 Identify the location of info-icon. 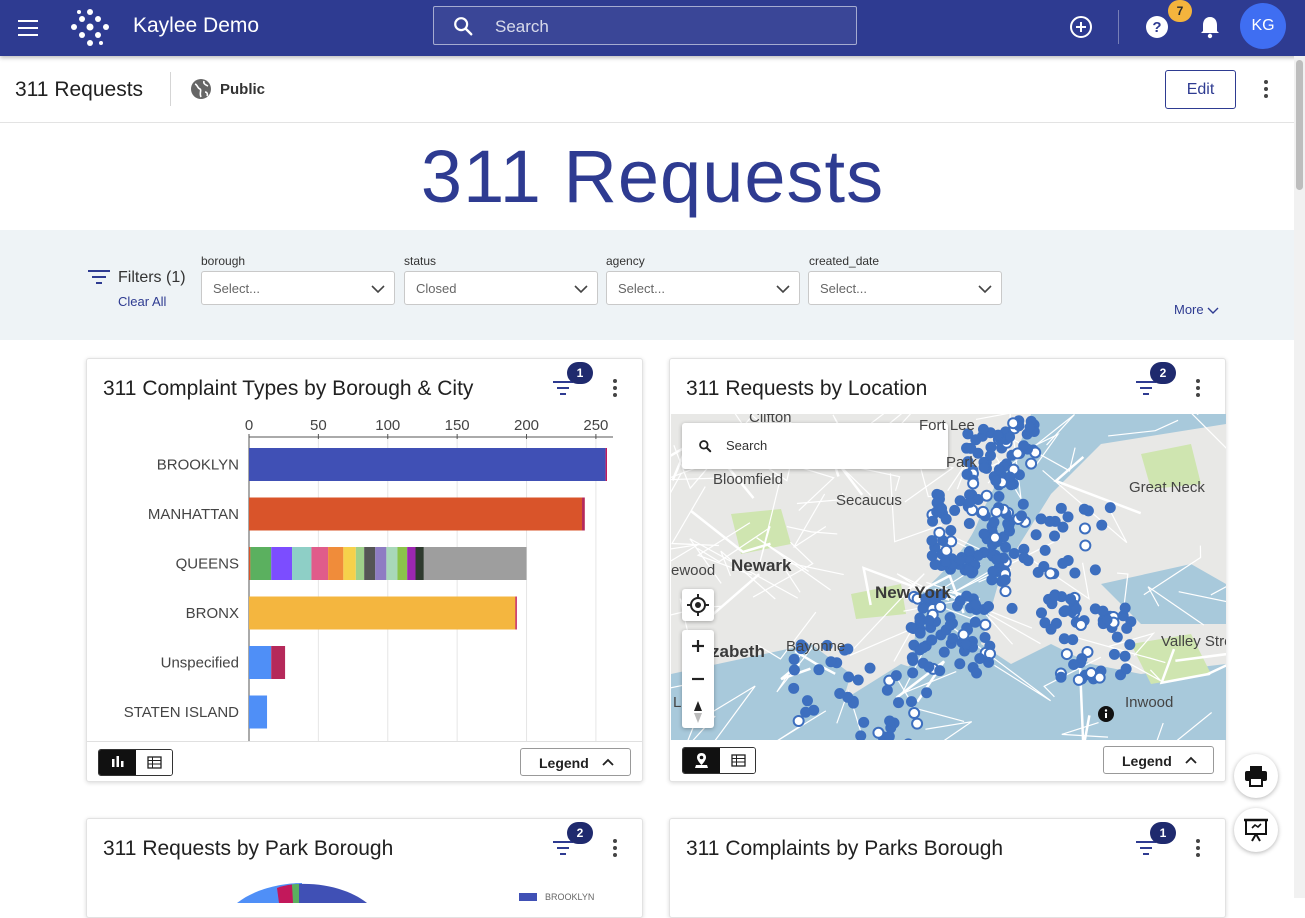
(1106, 714).